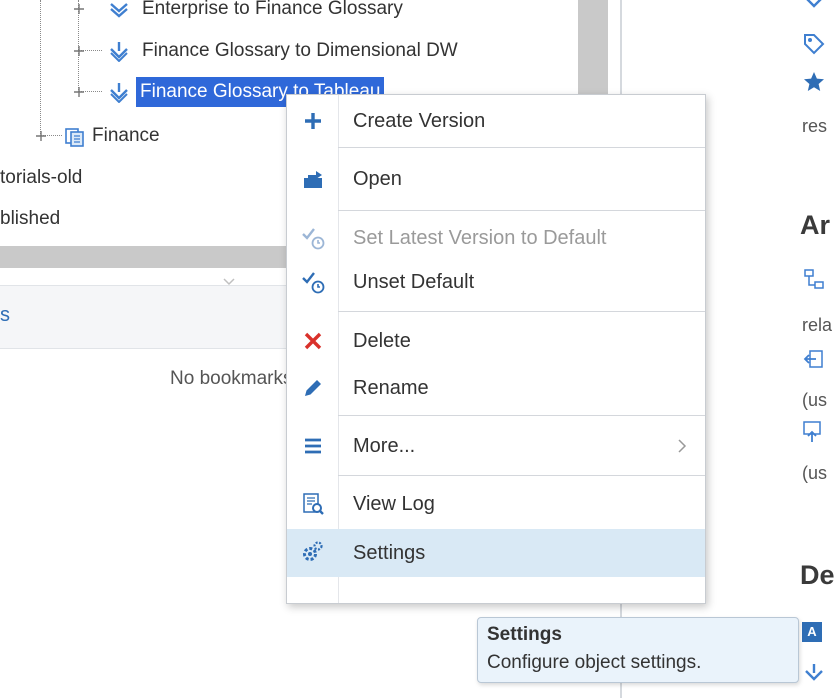 The width and height of the screenshot is (837, 698). Describe the element at coordinates (496, 504) in the screenshot. I see `menu-item-view-log: View Log` at that location.